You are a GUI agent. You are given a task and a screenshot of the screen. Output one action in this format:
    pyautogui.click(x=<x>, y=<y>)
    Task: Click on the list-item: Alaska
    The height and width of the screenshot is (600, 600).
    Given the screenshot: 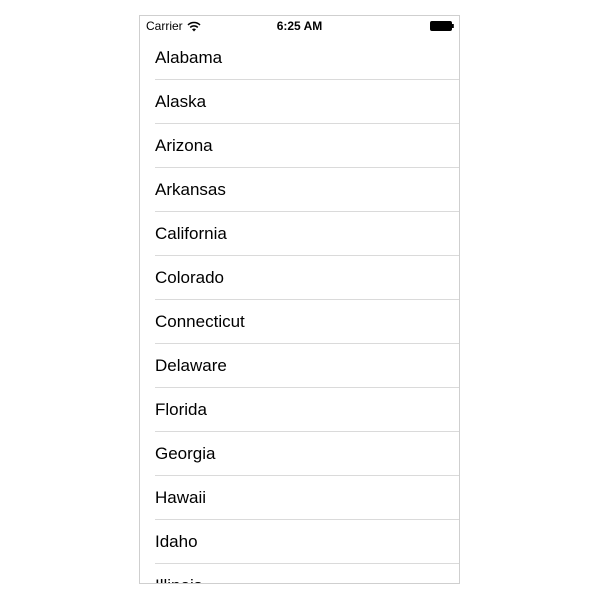 What is the action you would take?
    pyautogui.click(x=299, y=102)
    